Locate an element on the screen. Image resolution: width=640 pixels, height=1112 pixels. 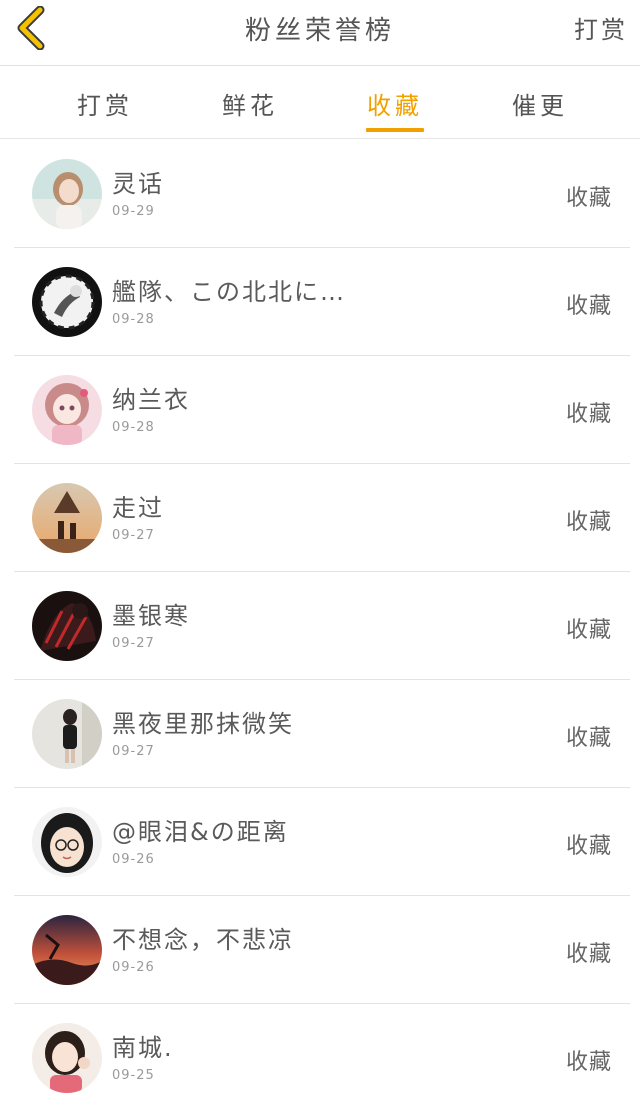
list-item: @眼泪&の距离 09-26 收藏 is located at coordinates (320, 842).